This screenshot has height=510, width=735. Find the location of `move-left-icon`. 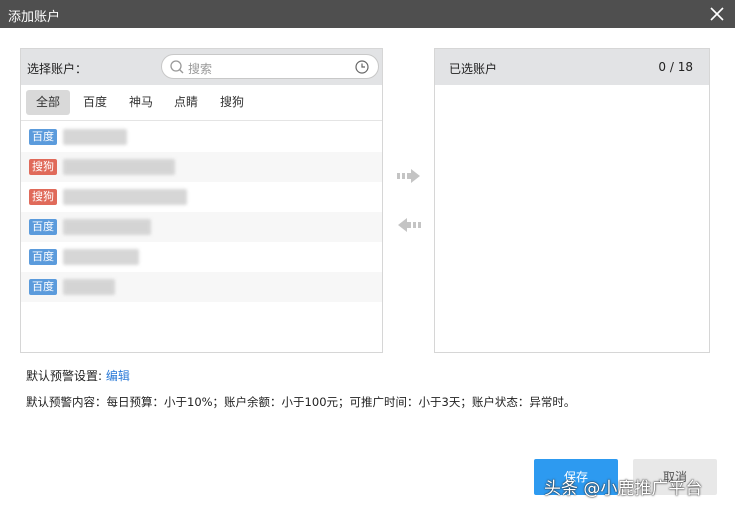

move-left-icon is located at coordinates (409, 225).